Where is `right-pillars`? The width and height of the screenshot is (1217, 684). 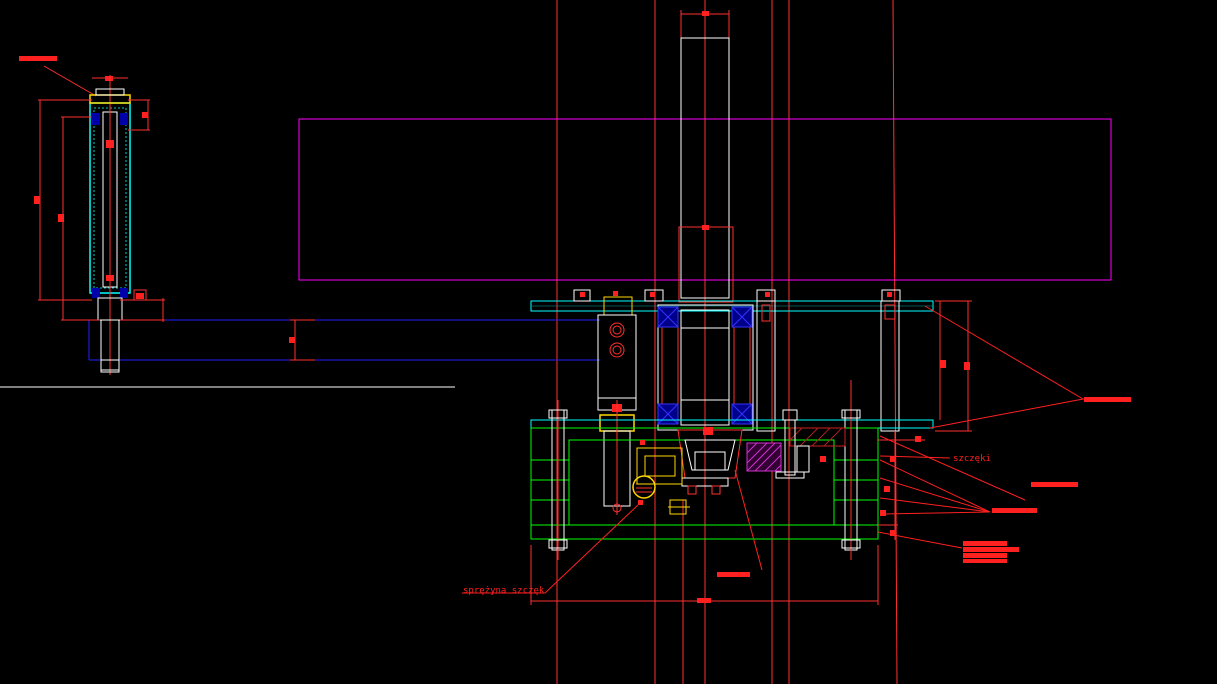
right-pillars is located at coordinates (828, 366).